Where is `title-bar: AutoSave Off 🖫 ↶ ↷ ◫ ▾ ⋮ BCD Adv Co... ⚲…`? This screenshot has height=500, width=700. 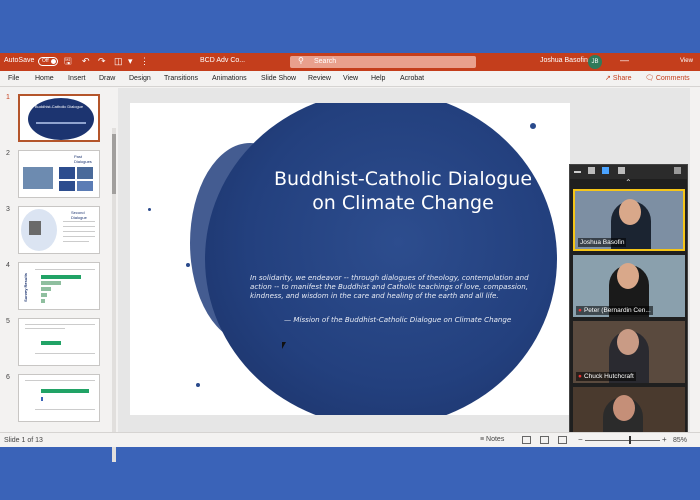 title-bar: AutoSave Off 🖫 ↶ ↷ ◫ ▾ ⋮ BCD Adv Co... ⚲… is located at coordinates (350, 62).